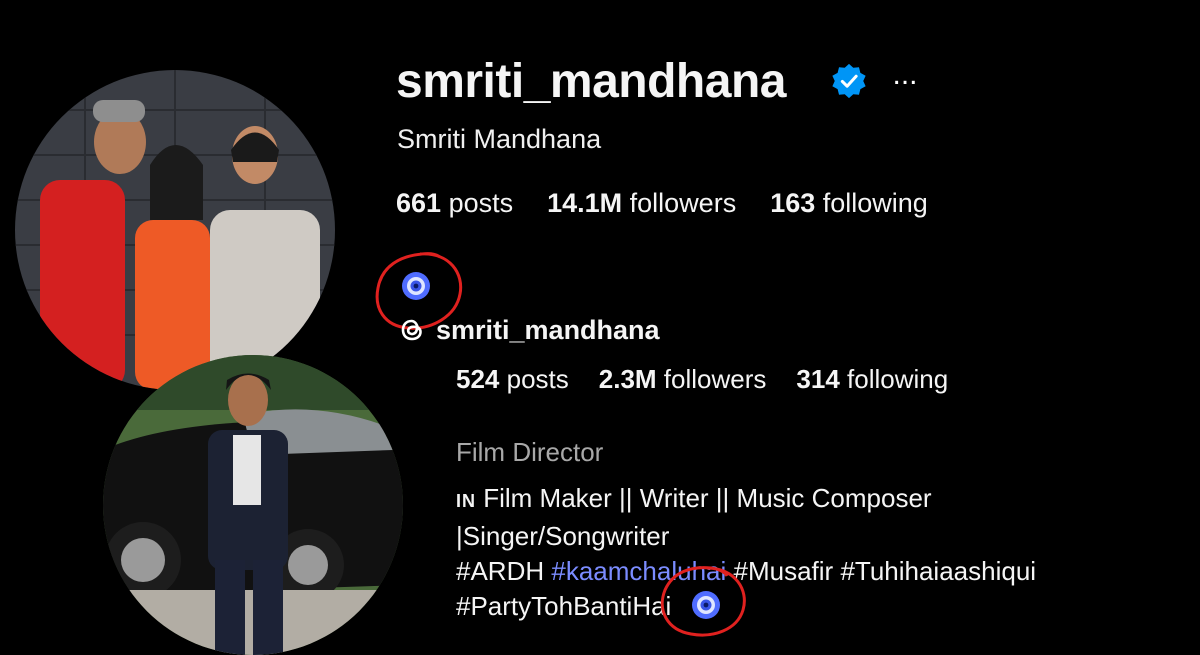  What do you see at coordinates (704, 498) in the screenshot?
I see `bio-line-1: Film Maker || Writer || Music Composer` at bounding box center [704, 498].